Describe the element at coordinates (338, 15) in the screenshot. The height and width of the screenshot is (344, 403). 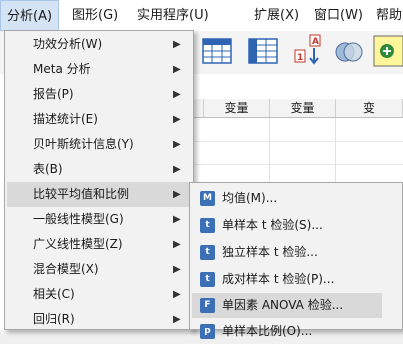
I see `menu-window: 窗口(W)` at that location.